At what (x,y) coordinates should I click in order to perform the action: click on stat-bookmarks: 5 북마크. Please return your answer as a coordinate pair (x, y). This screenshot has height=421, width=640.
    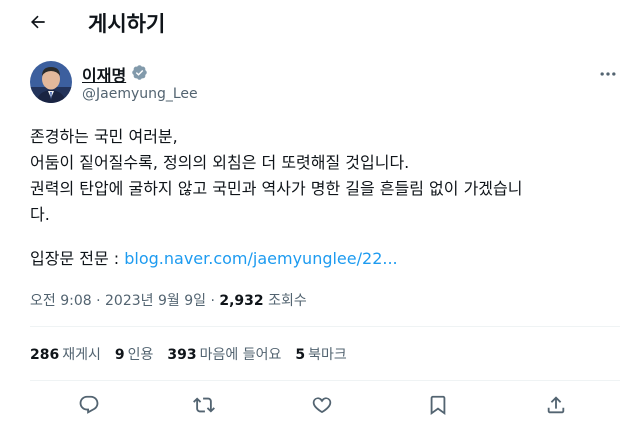
    Looking at the image, I should click on (320, 354).